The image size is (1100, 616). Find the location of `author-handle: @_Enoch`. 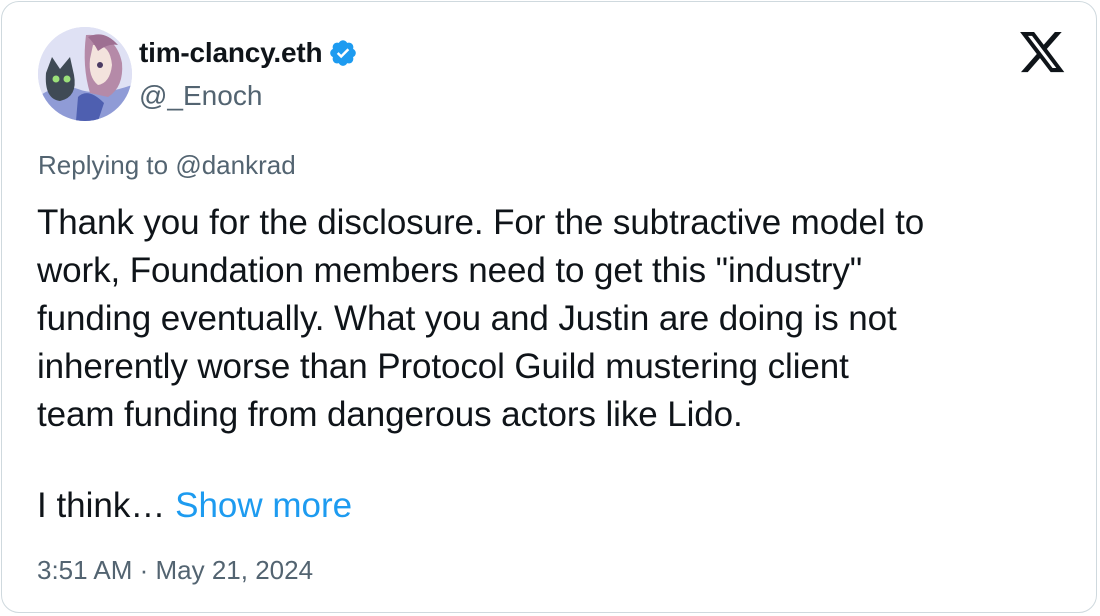

author-handle: @_Enoch is located at coordinates (200, 96).